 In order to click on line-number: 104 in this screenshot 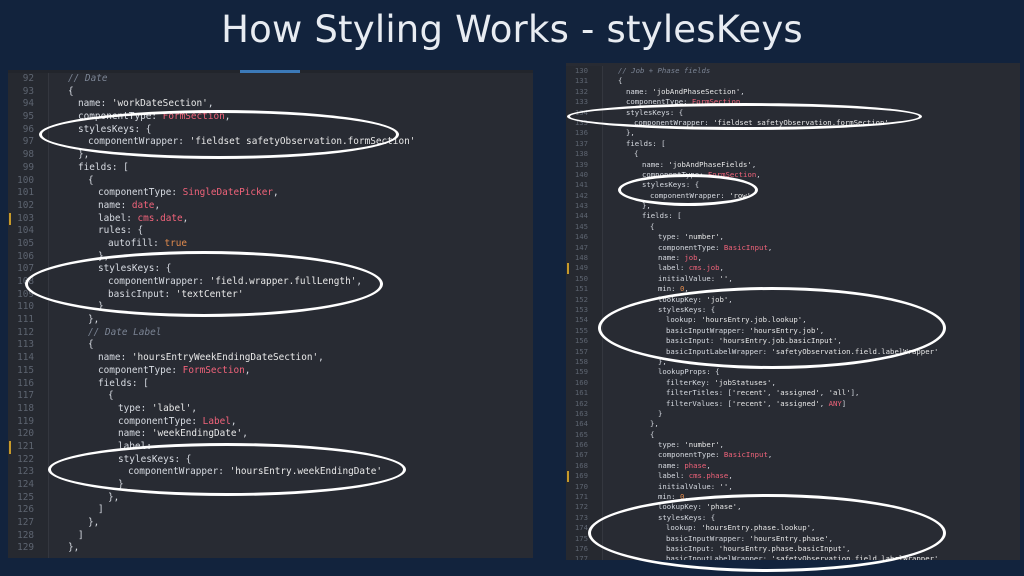, I will do `click(25, 231)`.